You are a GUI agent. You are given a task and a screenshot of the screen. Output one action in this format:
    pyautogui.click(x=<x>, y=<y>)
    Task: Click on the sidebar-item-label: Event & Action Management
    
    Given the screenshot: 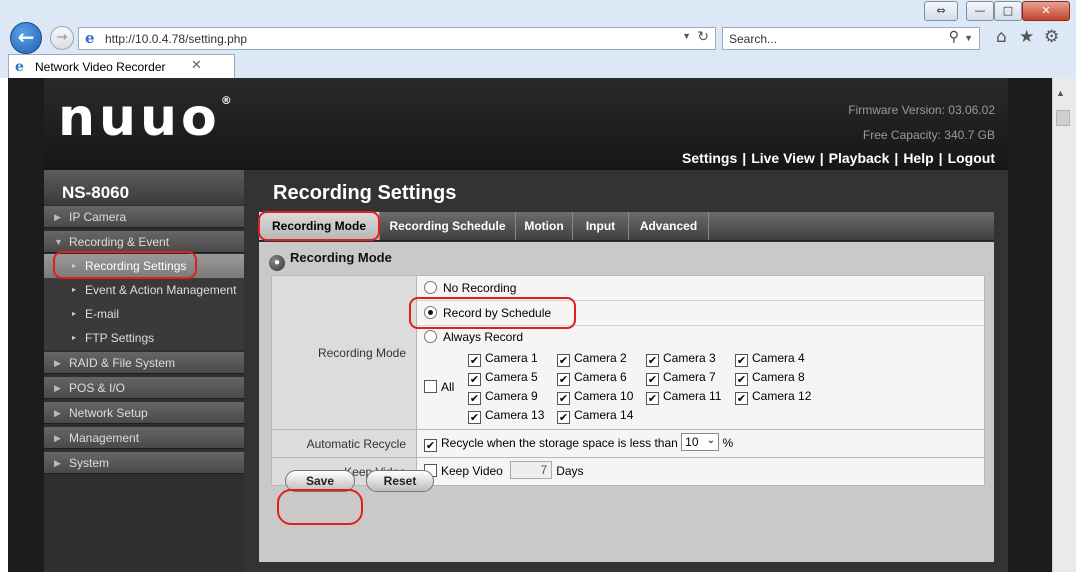 What is the action you would take?
    pyautogui.click(x=161, y=290)
    